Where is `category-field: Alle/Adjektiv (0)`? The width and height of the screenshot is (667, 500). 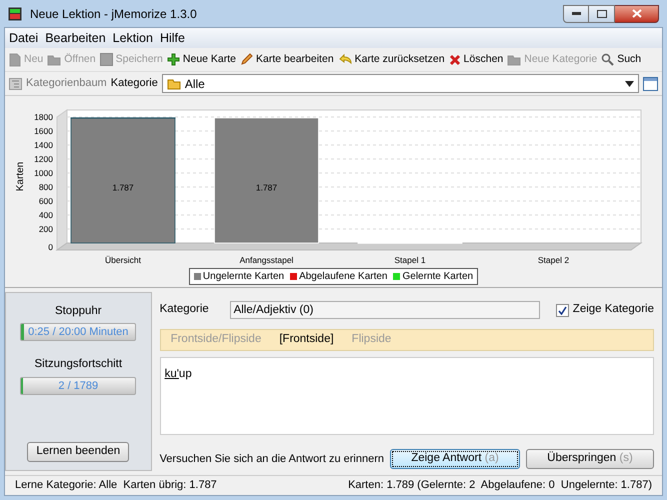 category-field: Alle/Adjektiv (0) is located at coordinates (385, 310).